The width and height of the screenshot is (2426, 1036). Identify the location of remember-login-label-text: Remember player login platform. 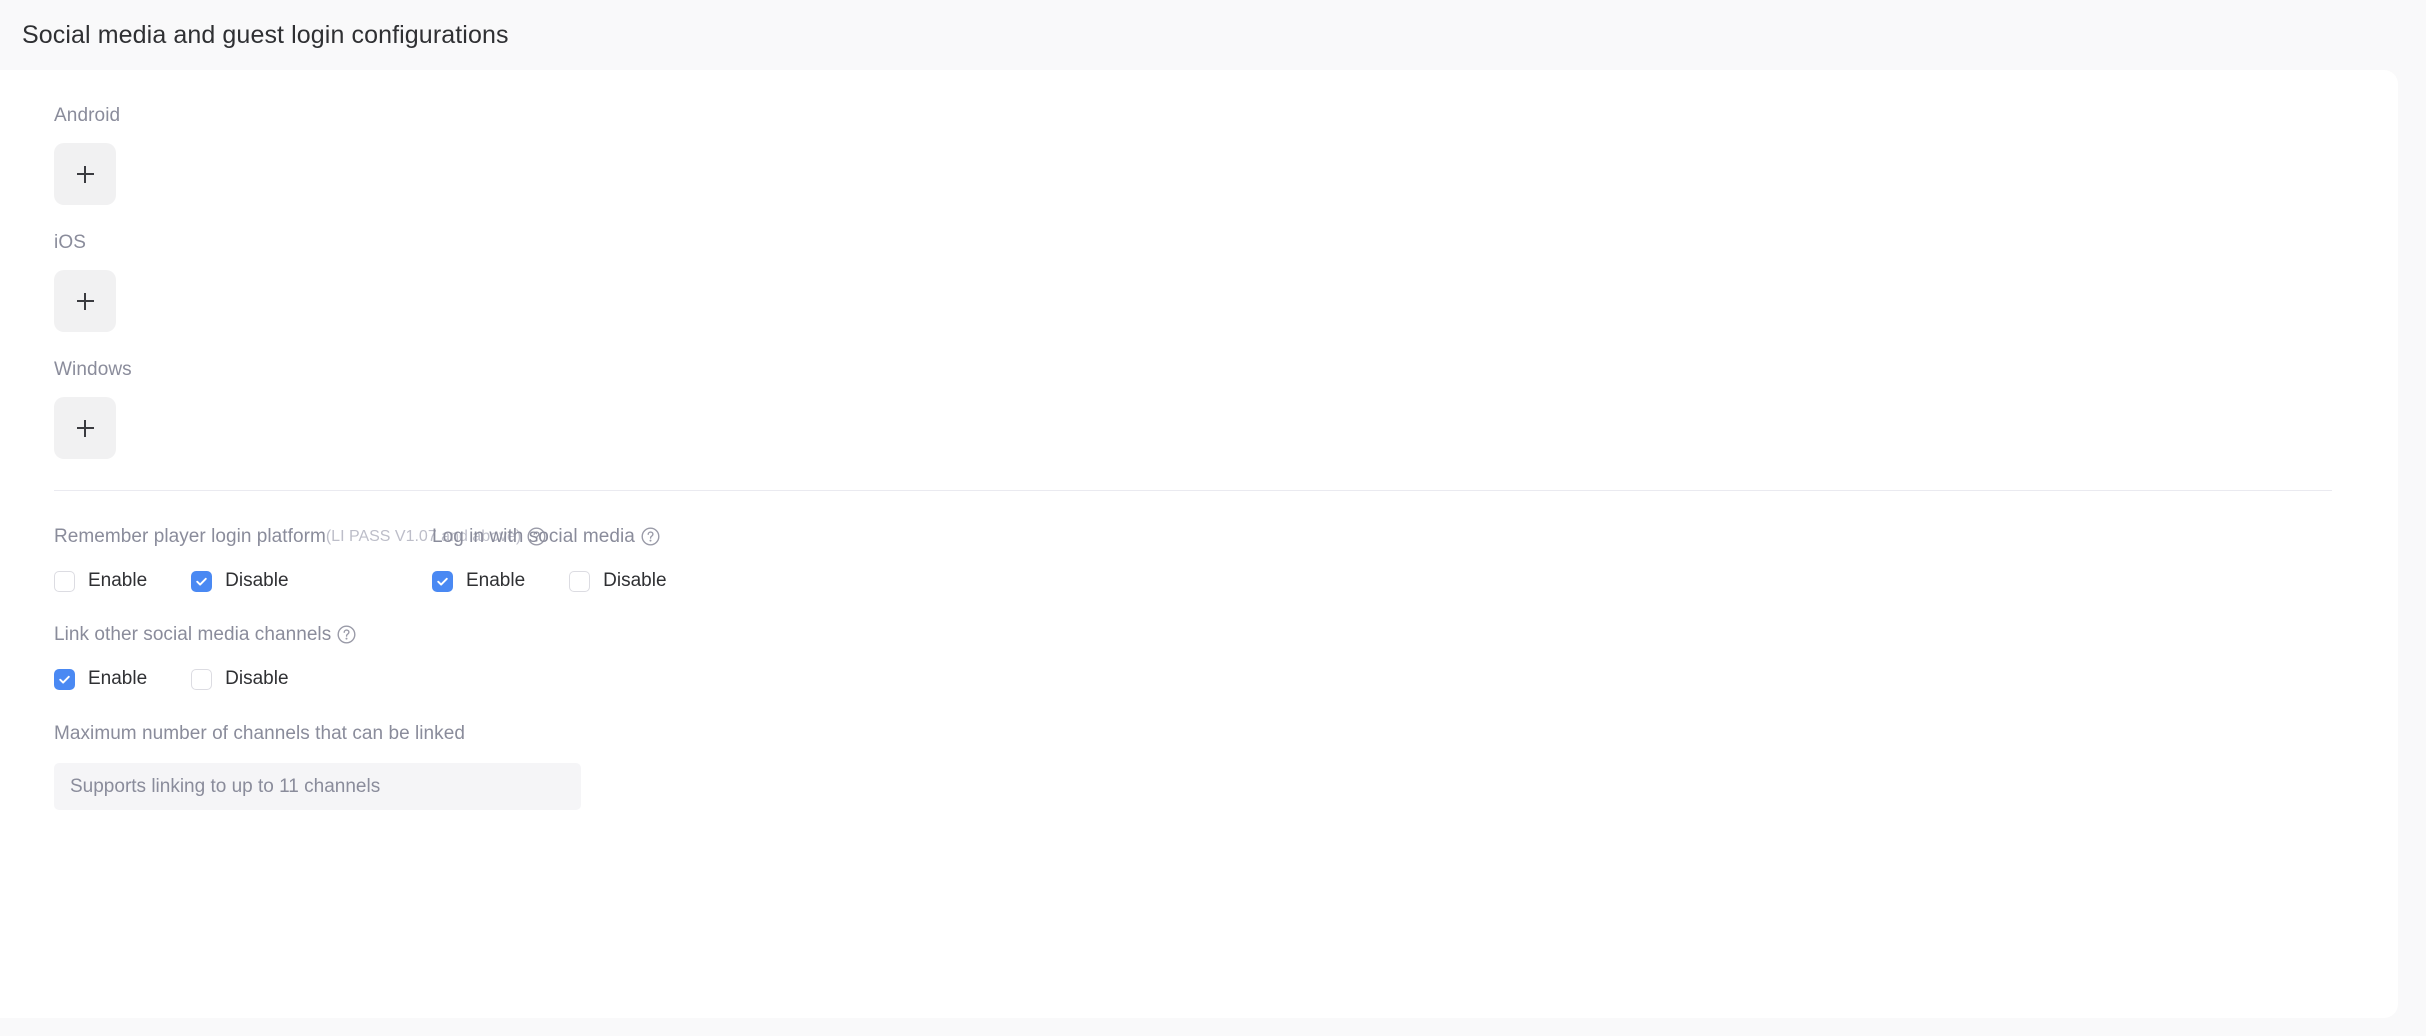
(190, 536).